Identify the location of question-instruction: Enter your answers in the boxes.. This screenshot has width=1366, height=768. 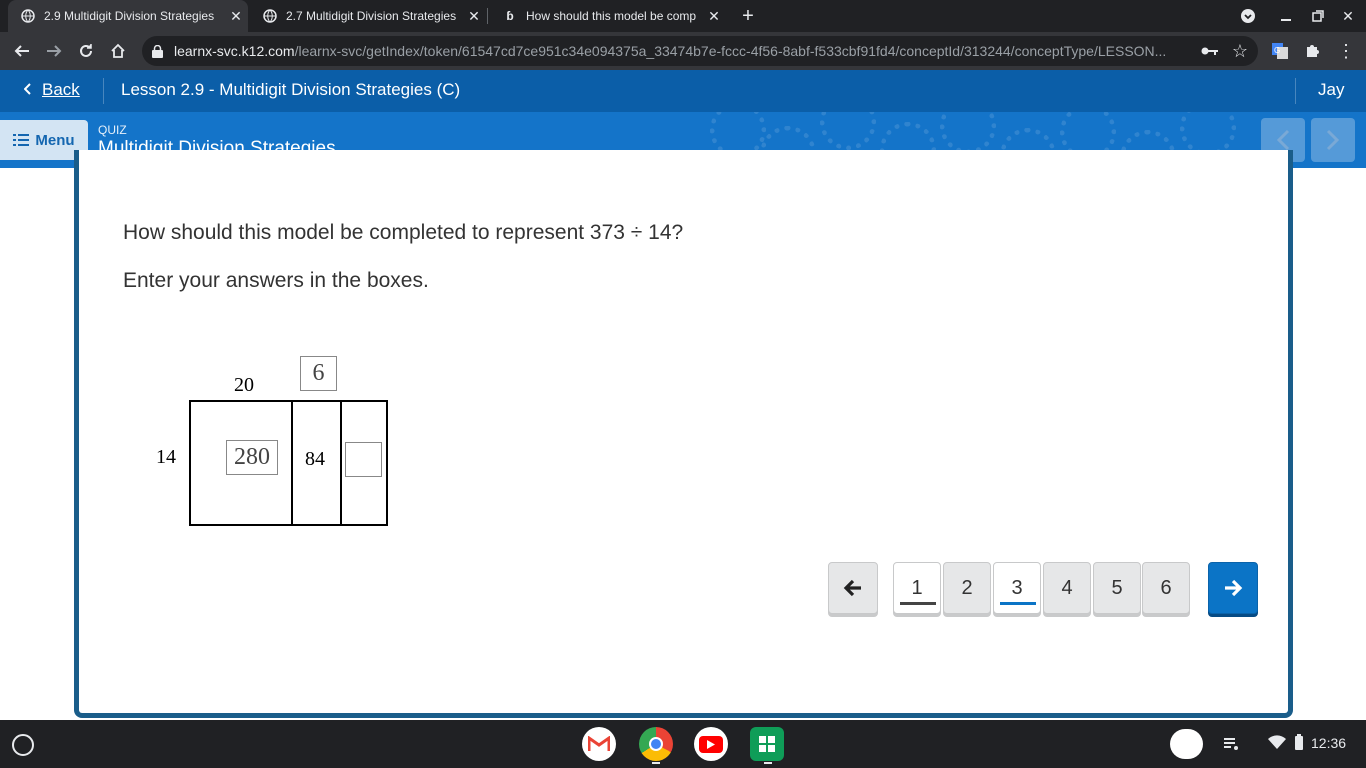
(276, 280).